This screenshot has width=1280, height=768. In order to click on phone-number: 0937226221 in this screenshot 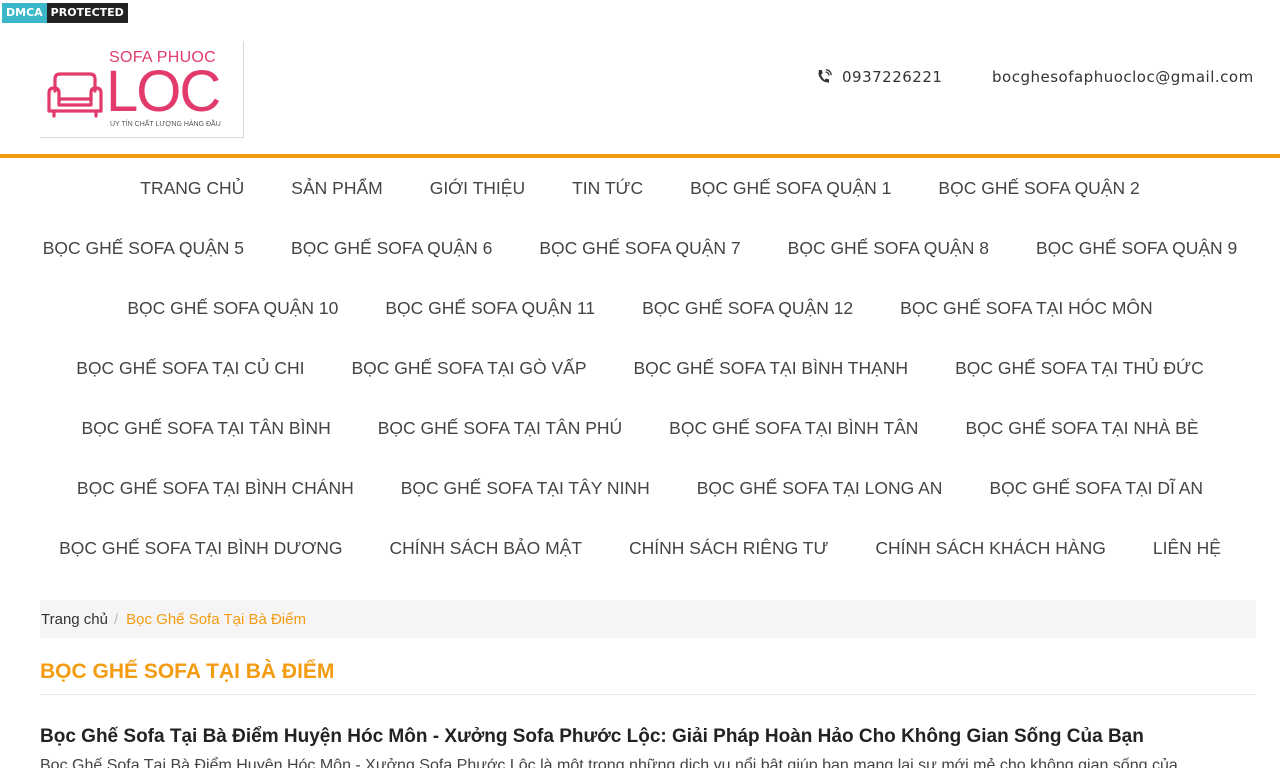, I will do `click(892, 77)`.